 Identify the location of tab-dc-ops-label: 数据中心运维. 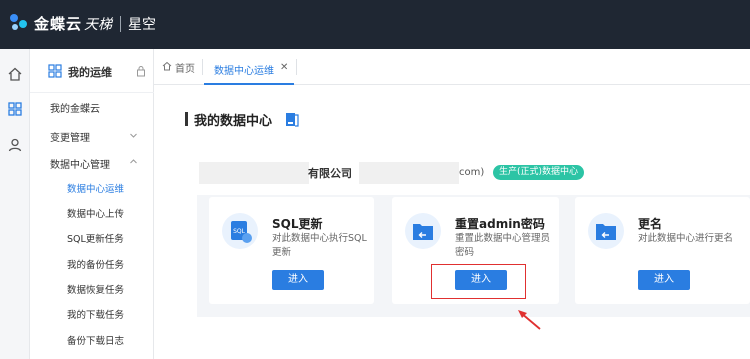
(244, 71).